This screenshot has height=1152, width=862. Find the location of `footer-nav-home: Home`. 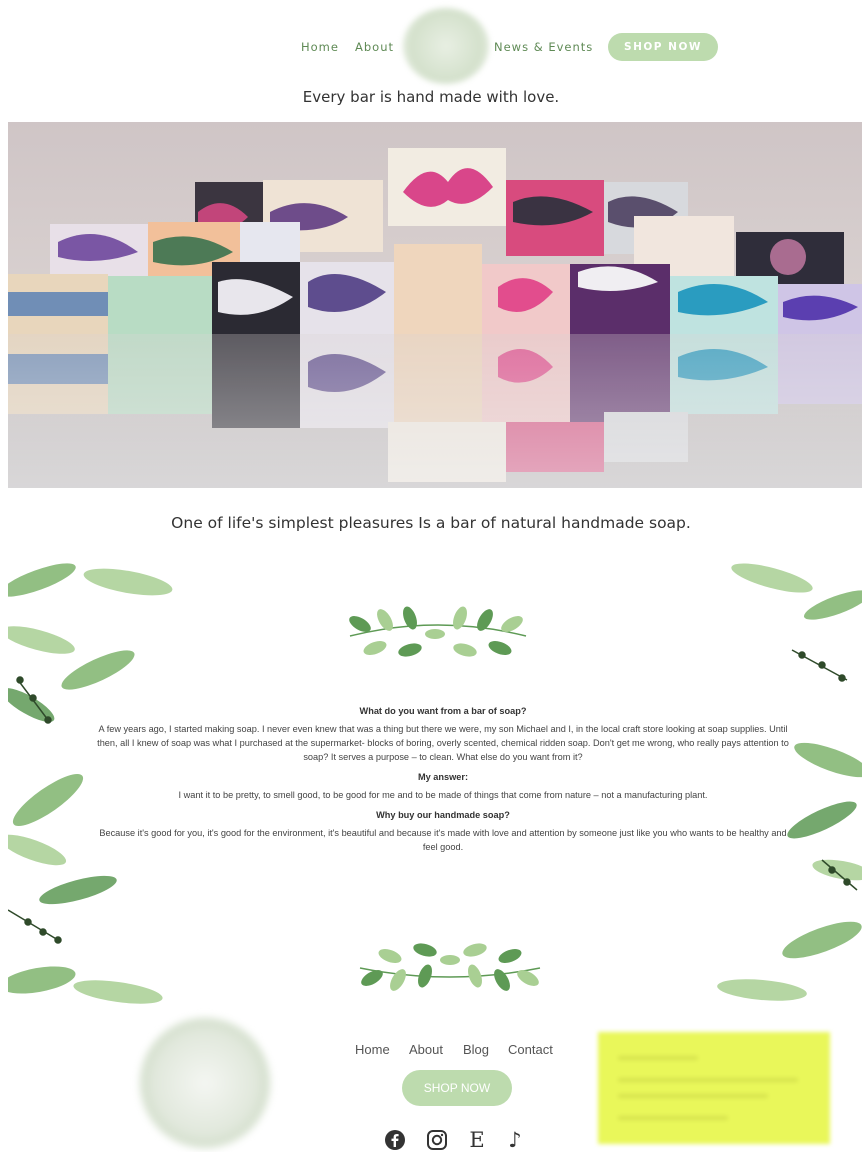

footer-nav-home: Home is located at coordinates (372, 1049).